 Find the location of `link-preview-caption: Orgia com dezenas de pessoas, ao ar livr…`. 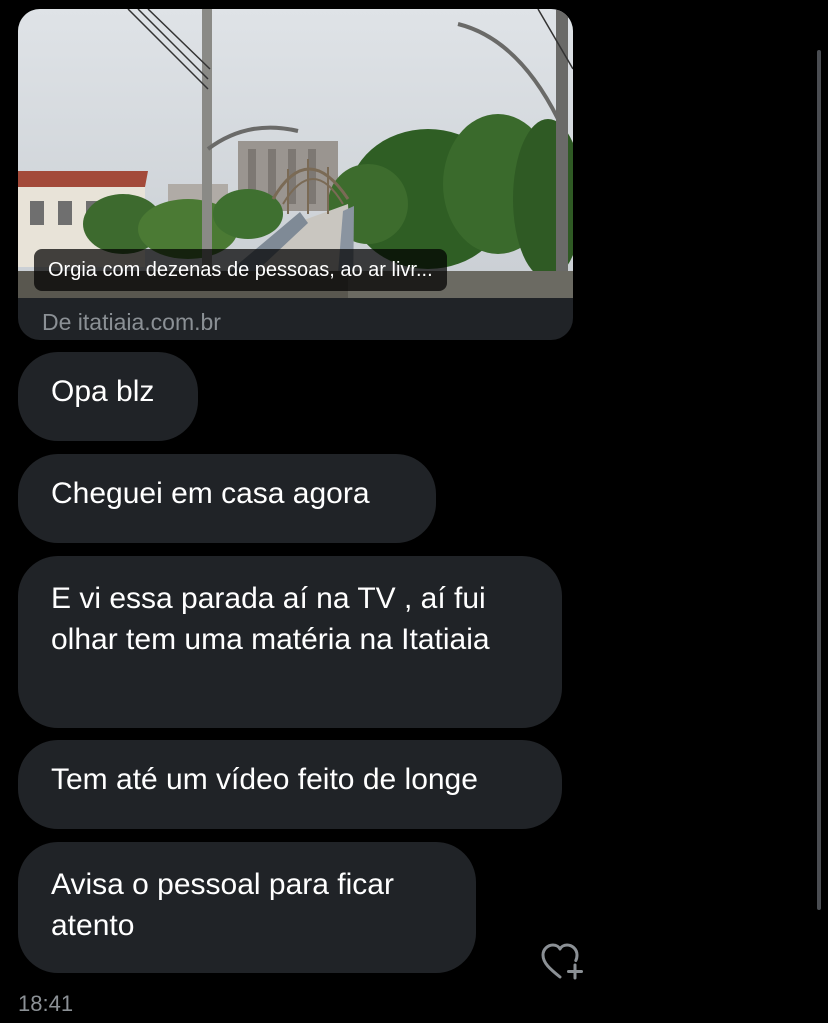

link-preview-caption: Orgia com dezenas de pessoas, ao ar livr… is located at coordinates (240, 270).